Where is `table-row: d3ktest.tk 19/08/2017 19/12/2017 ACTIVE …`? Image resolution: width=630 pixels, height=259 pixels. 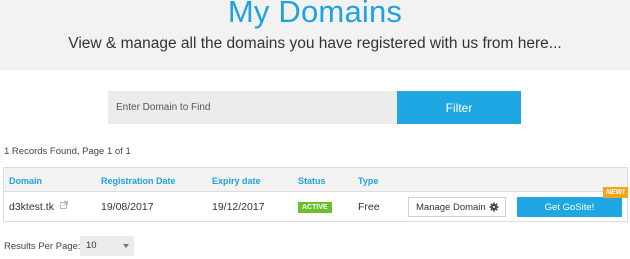 table-row: d3ktest.tk 19/08/2017 19/12/2017 ACTIVE … is located at coordinates (316, 204).